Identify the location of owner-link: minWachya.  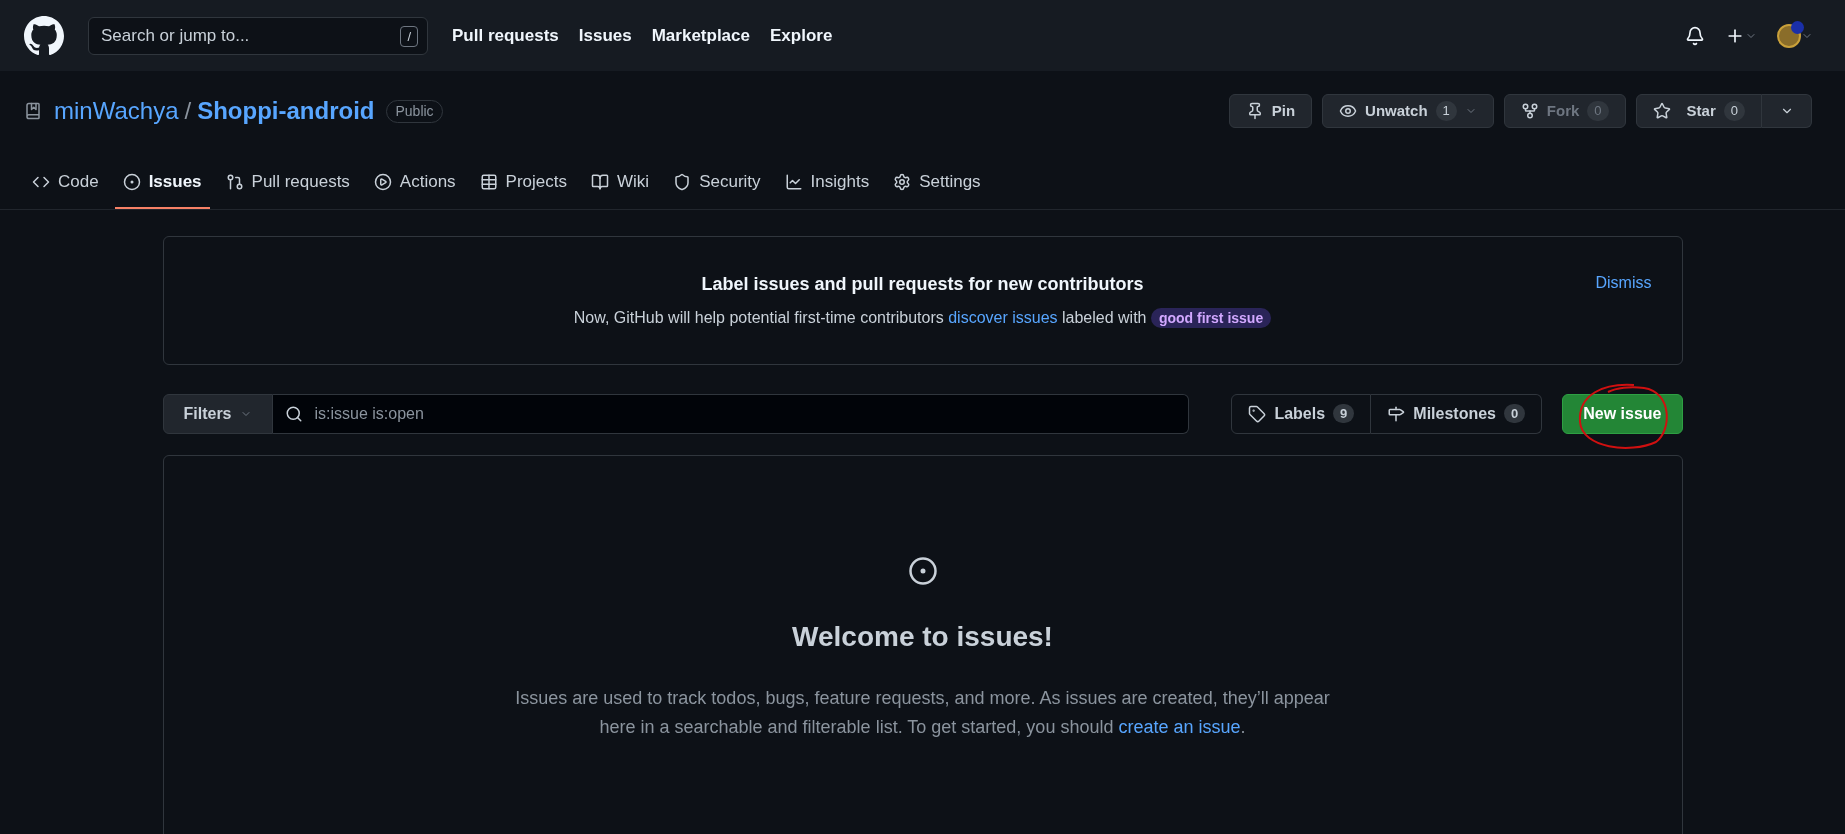
(116, 111).